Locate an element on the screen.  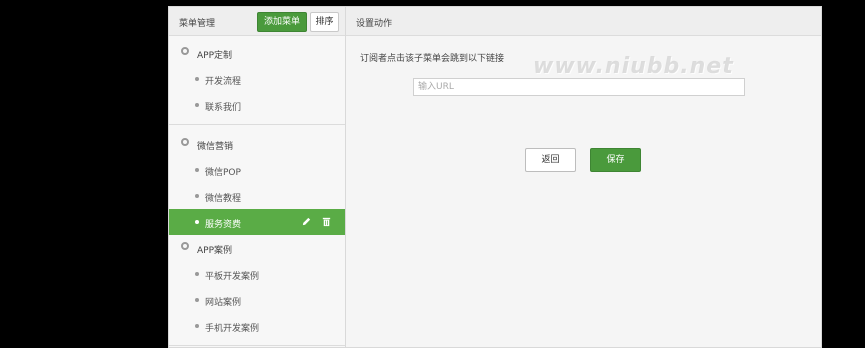
menu-item: 开发流程 is located at coordinates (257, 79).